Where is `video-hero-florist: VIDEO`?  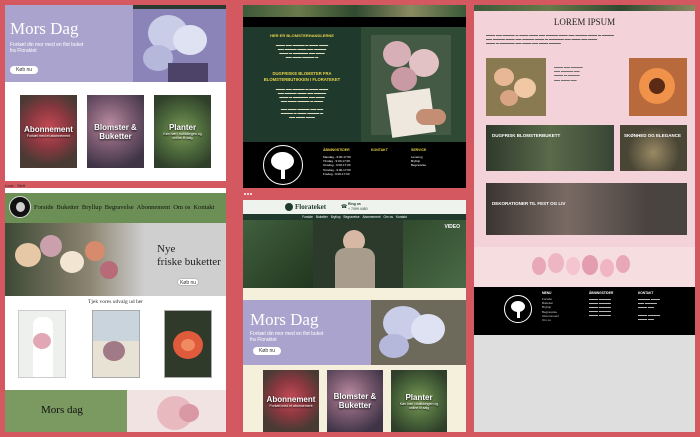
video-hero-florist: VIDEO is located at coordinates (354, 254).